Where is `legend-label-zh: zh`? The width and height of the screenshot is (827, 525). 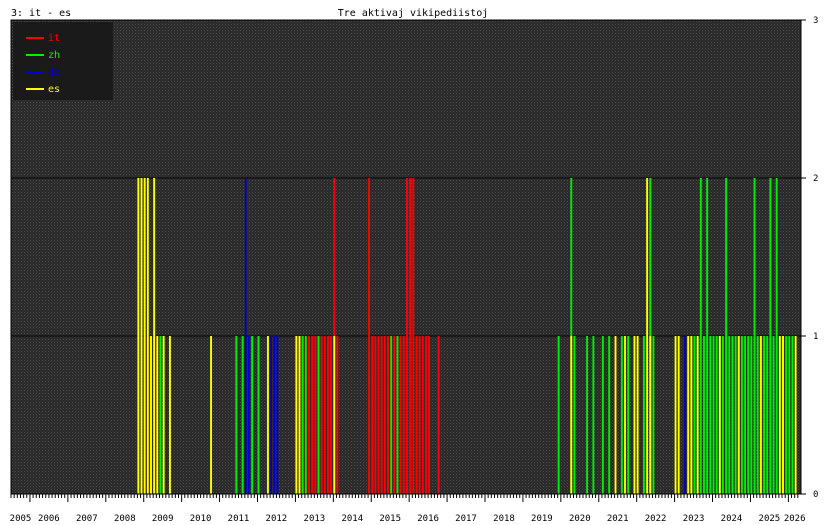
legend-label-zh: zh is located at coordinates (54, 55).